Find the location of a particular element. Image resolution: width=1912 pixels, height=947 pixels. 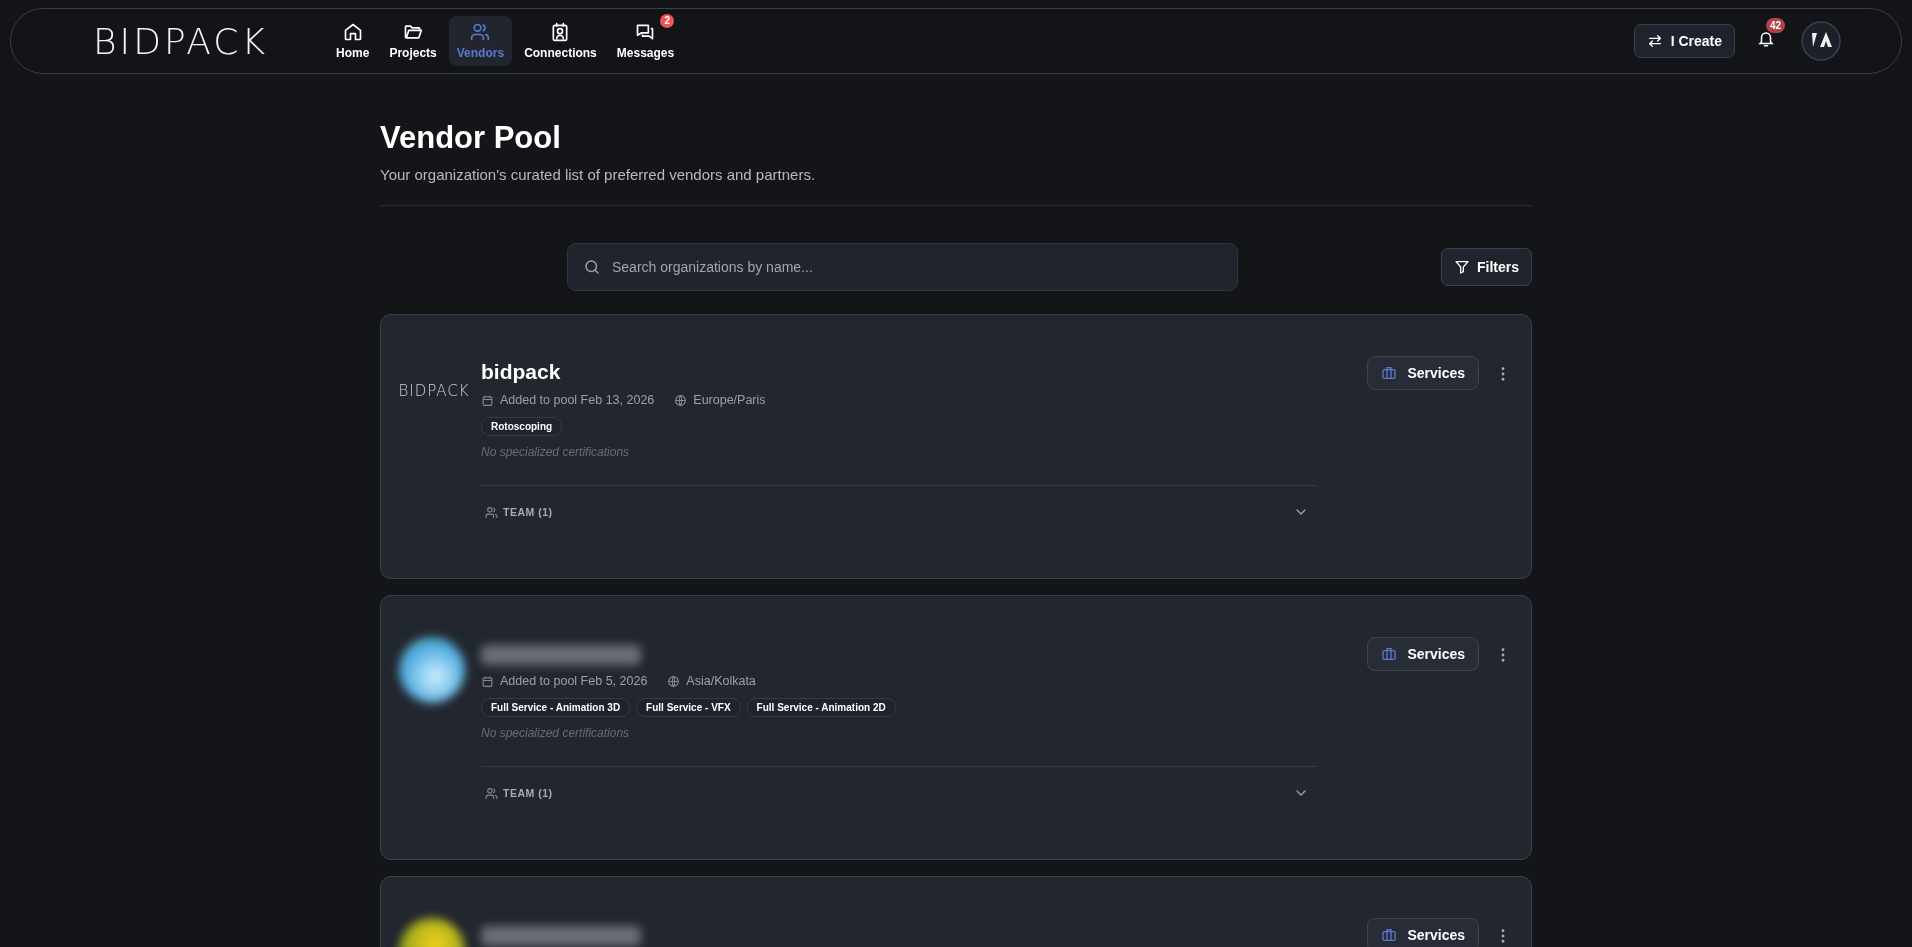

create-switch-button: I Create is located at coordinates (1684, 41).